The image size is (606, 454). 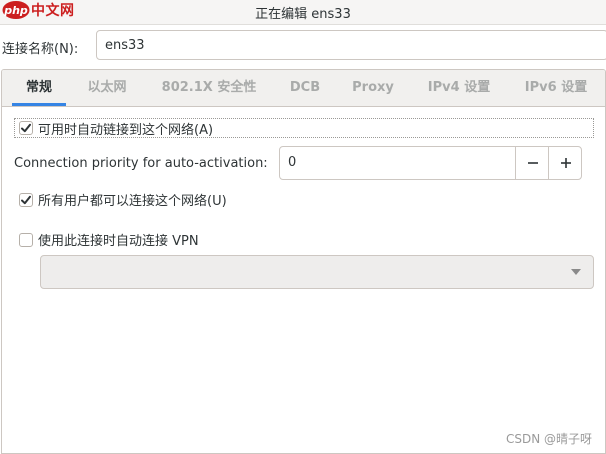 What do you see at coordinates (430, 163) in the screenshot?
I see `priority-spinbutton: 0` at bounding box center [430, 163].